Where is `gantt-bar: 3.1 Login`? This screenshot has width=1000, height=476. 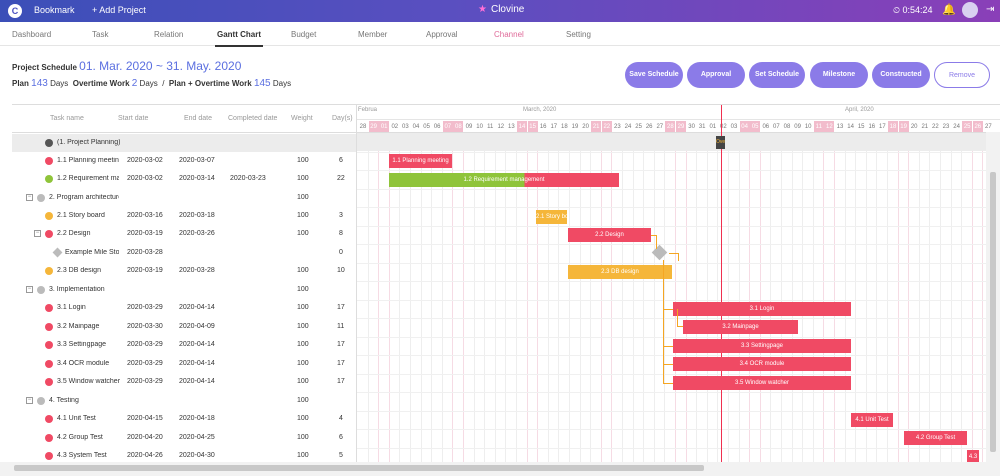
gantt-bar: 3.1 Login is located at coordinates (762, 309).